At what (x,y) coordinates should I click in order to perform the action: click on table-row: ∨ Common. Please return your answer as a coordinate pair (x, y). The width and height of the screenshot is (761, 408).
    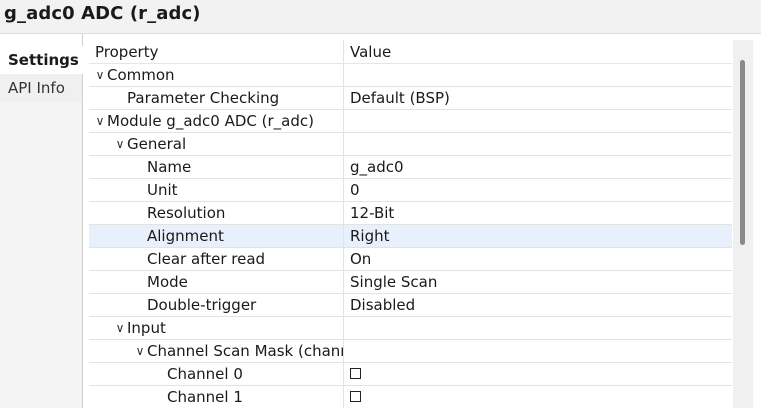
    Looking at the image, I should click on (410, 75).